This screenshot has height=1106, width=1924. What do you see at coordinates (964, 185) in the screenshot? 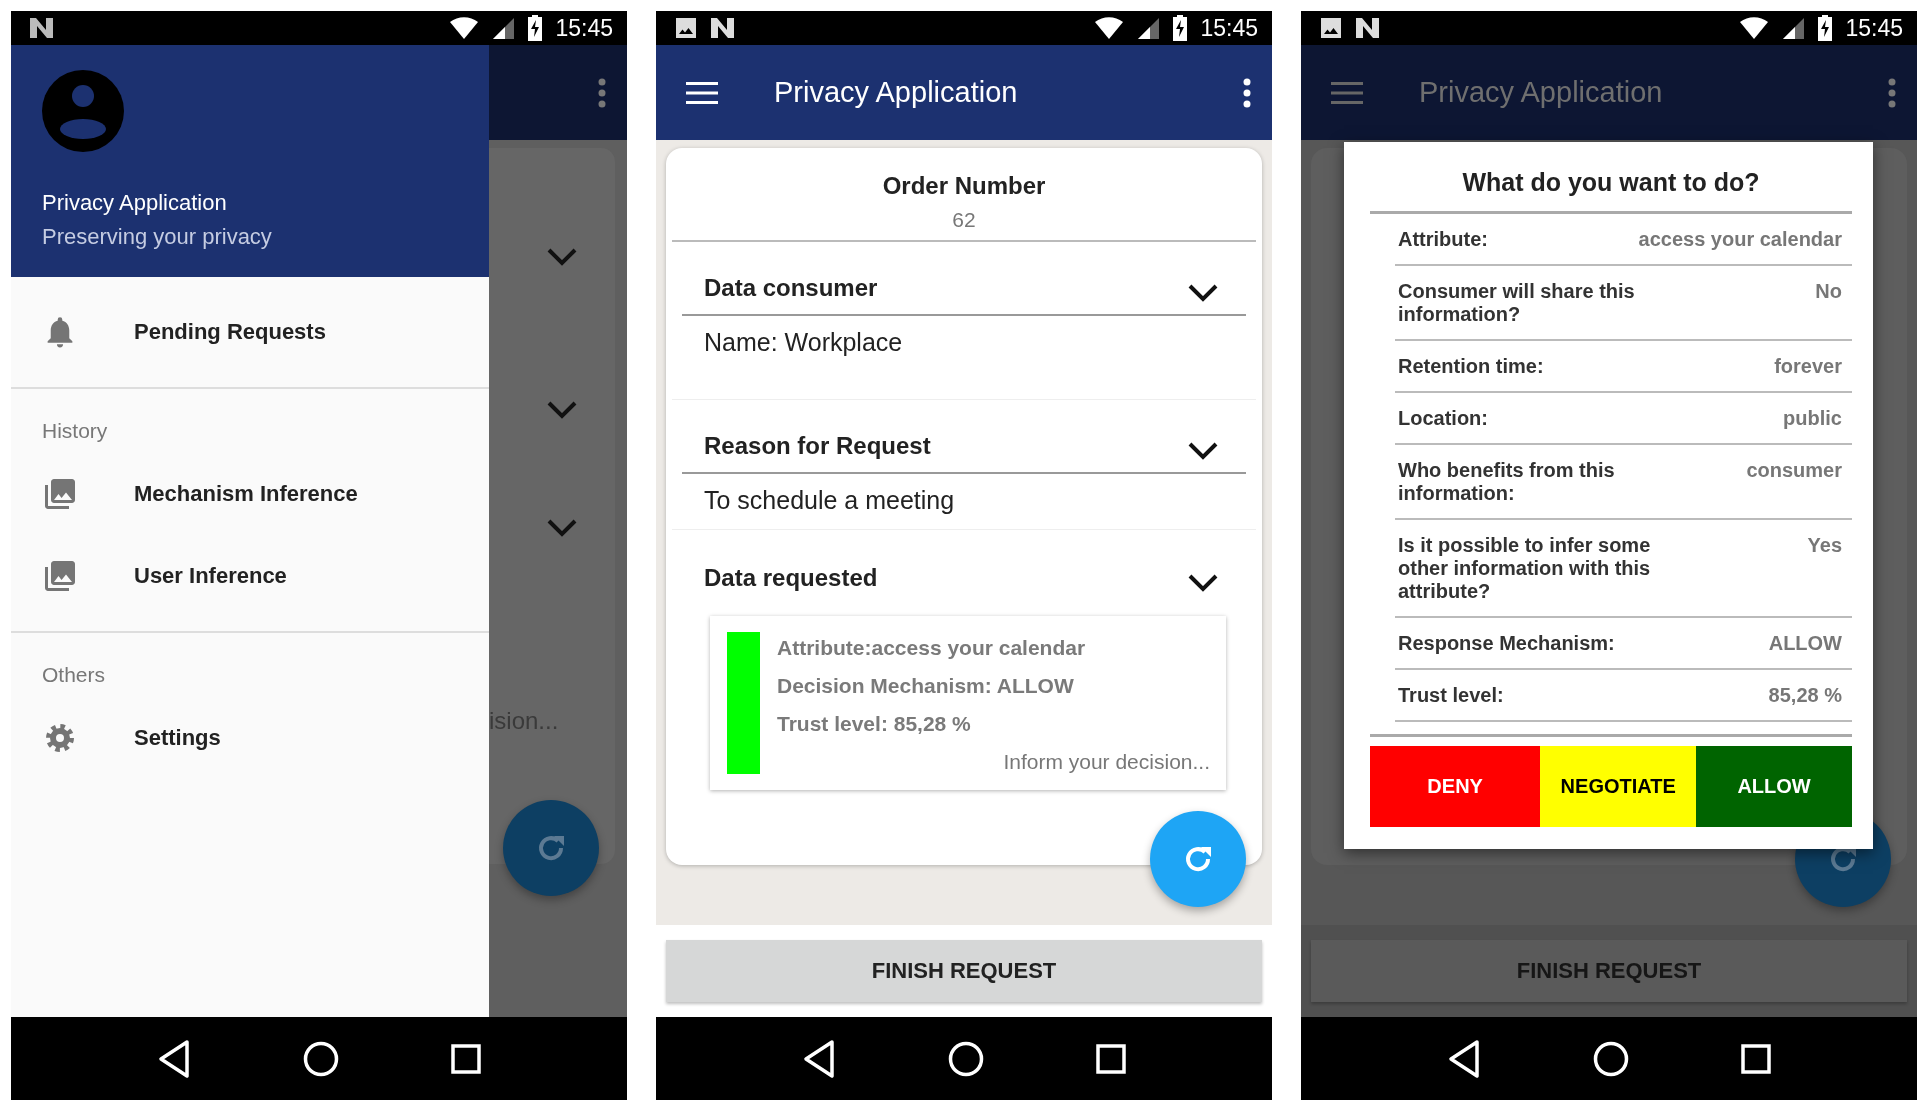
I see `order-heading: Order Number` at bounding box center [964, 185].